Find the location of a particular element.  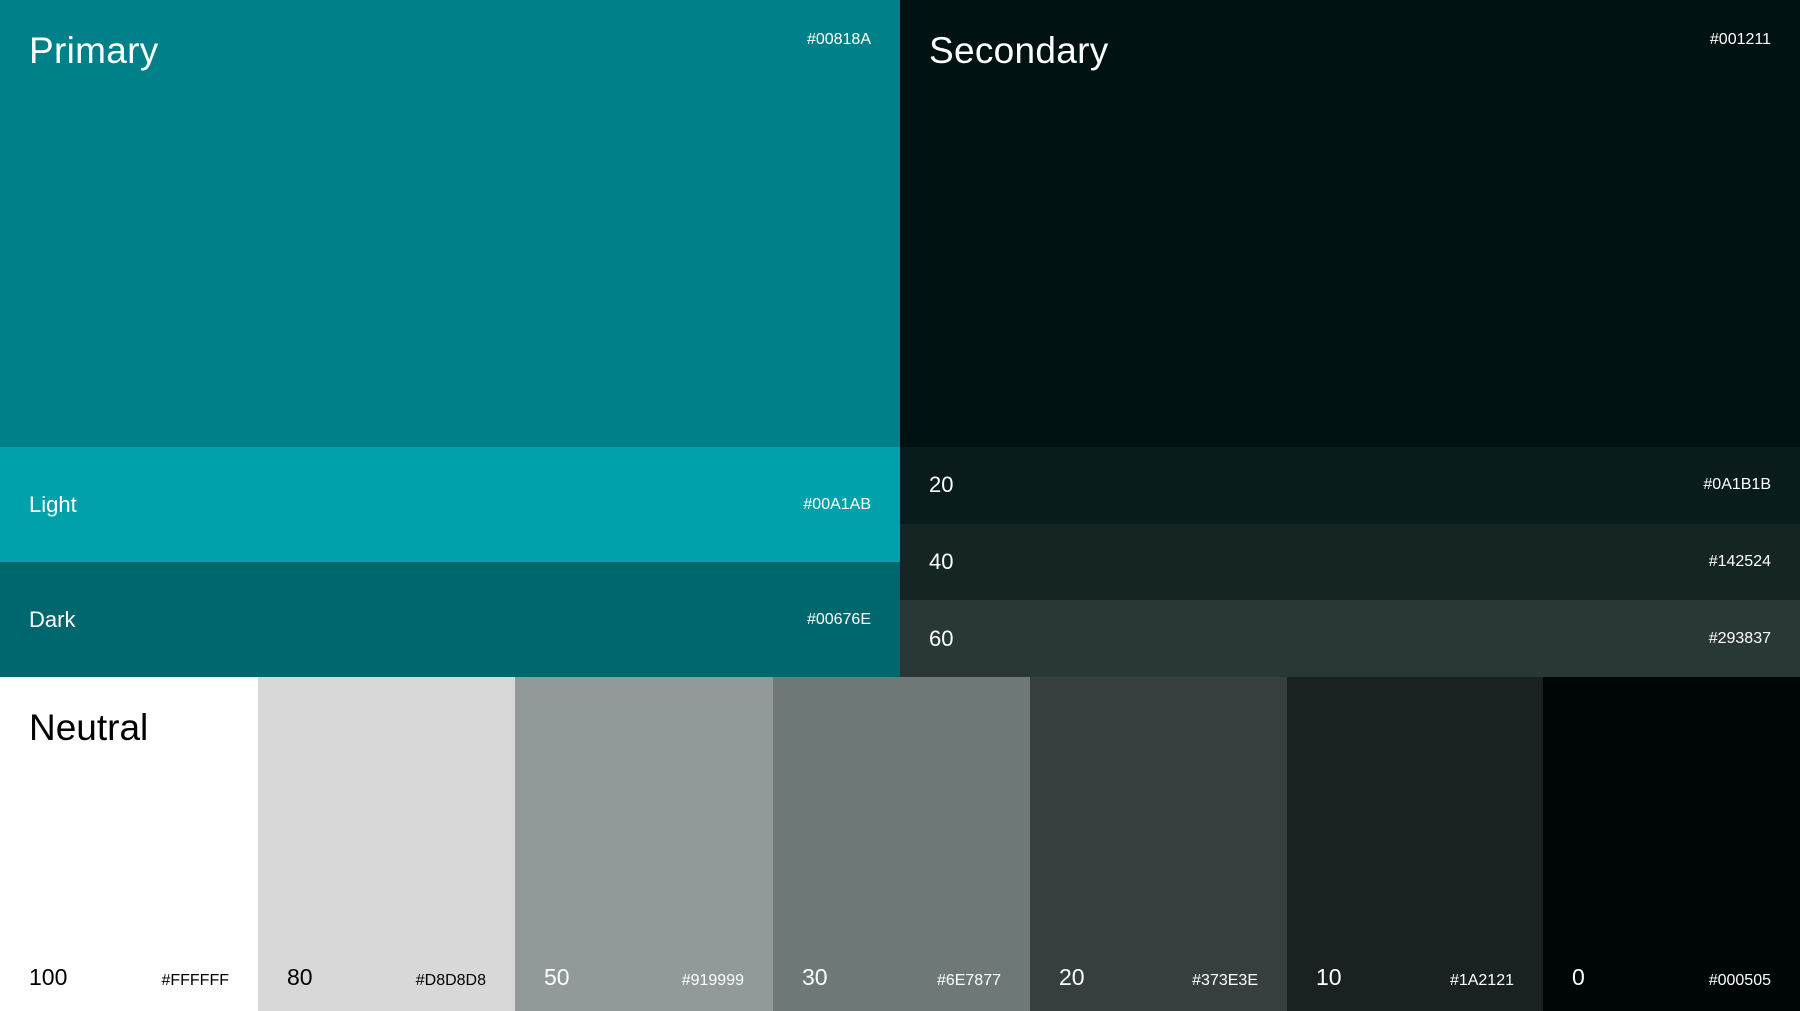

secondary-40-label: 40 is located at coordinates (941, 561).